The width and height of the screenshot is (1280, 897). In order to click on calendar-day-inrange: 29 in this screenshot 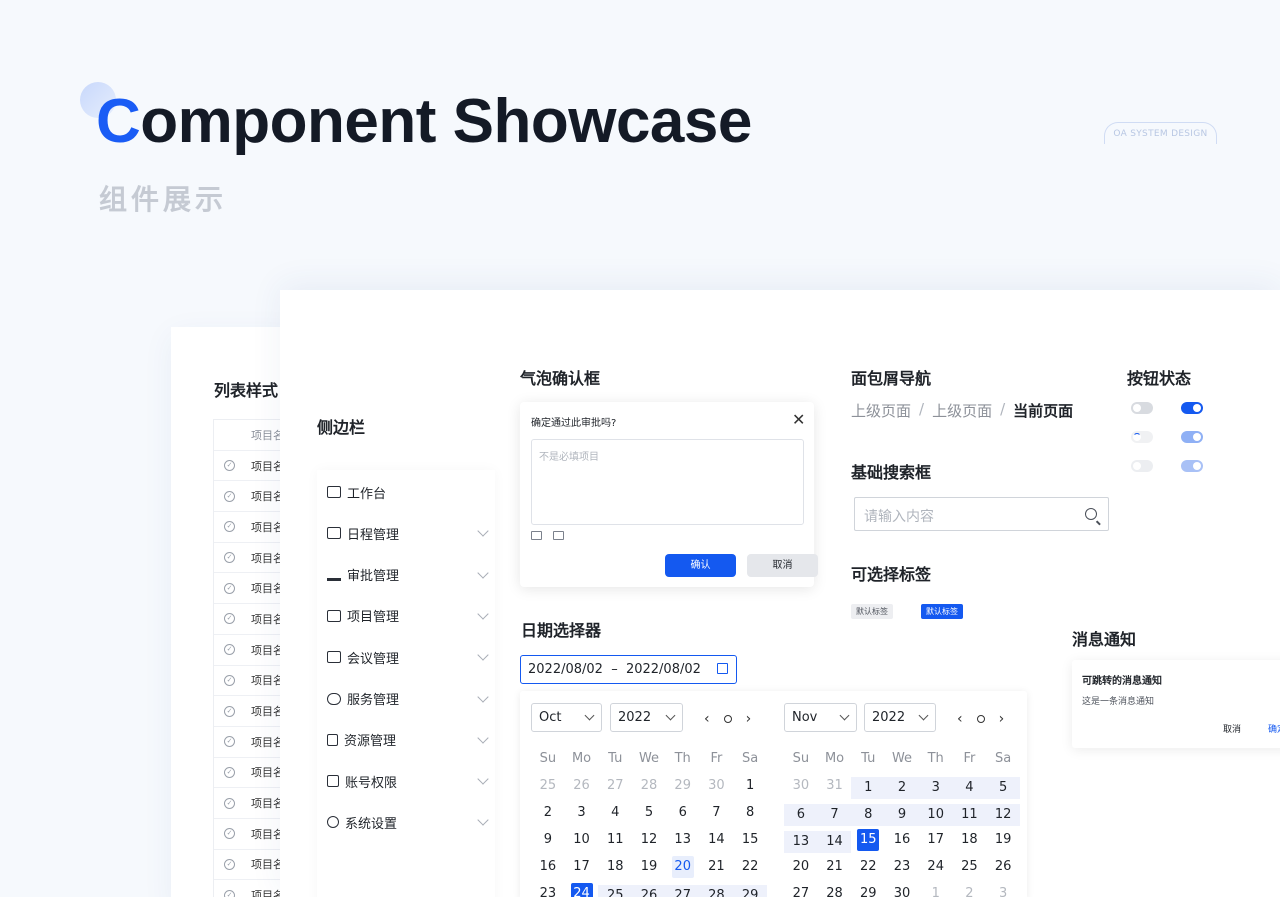, I will do `click(750, 890)`.